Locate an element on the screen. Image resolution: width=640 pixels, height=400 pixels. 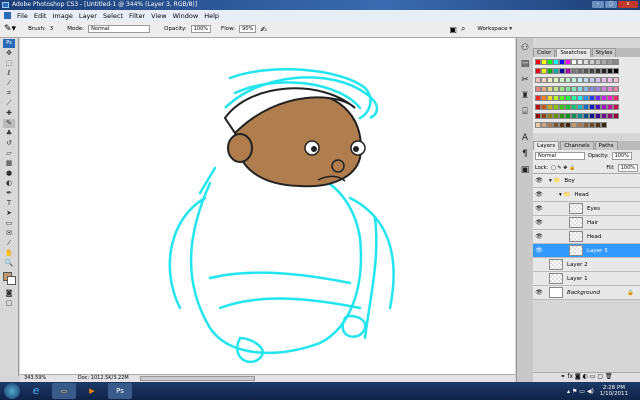
layer-row: 👁 Eyes is located at coordinates (586, 209).